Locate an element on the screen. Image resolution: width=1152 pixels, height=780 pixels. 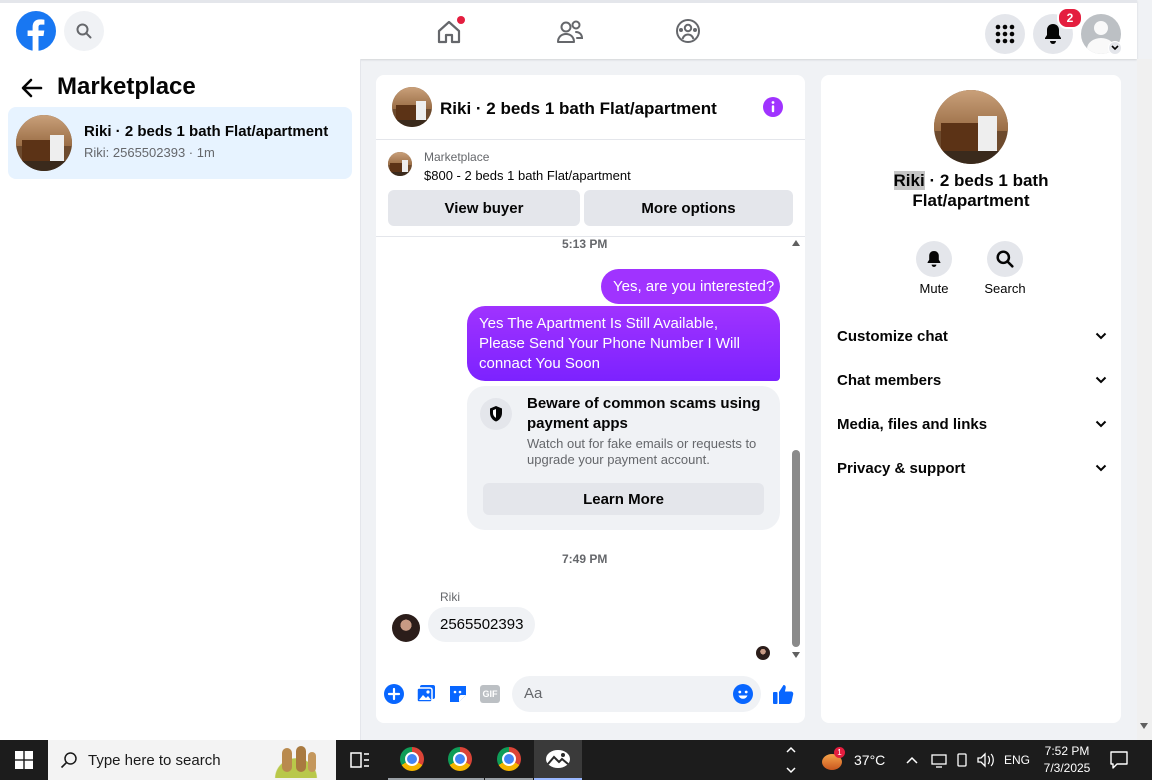
grid-menu-icon is located at coordinates (1005, 34).